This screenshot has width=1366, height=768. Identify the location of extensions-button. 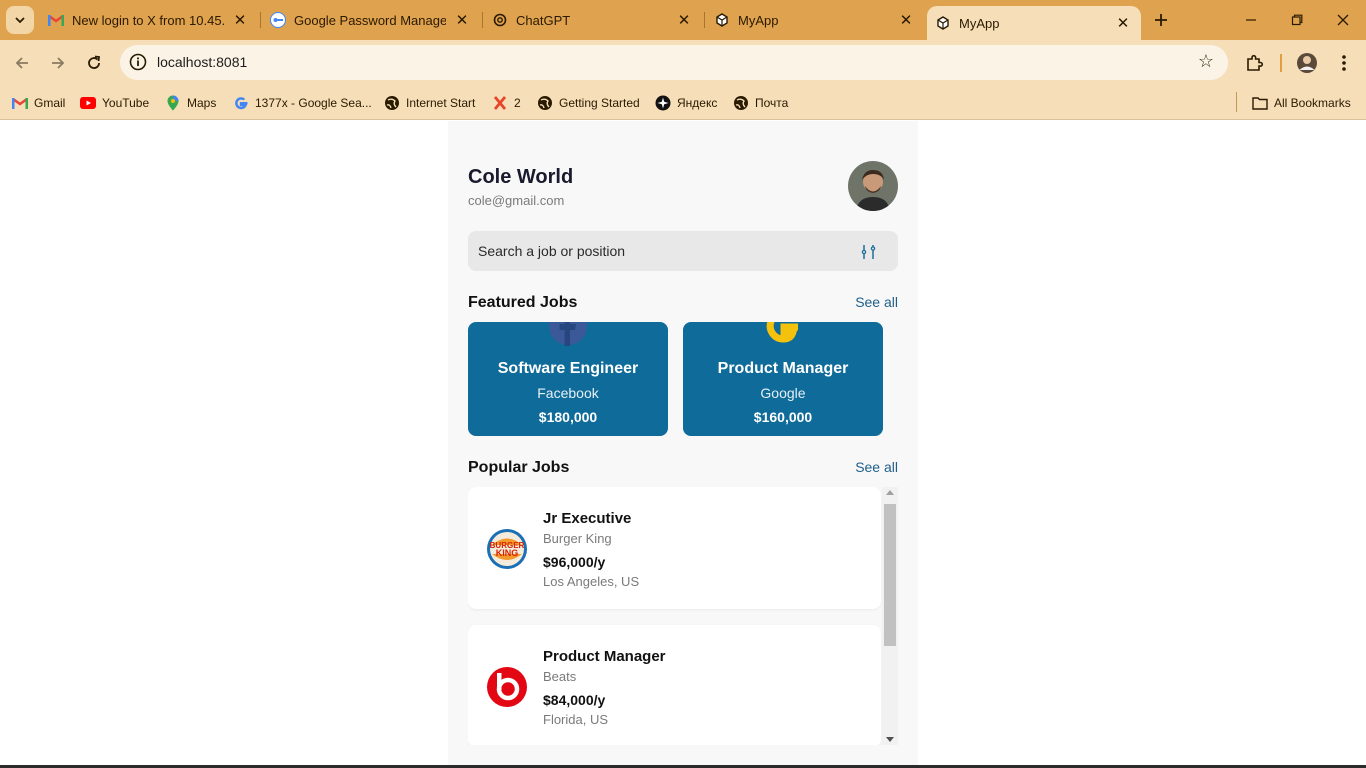
(1254, 63).